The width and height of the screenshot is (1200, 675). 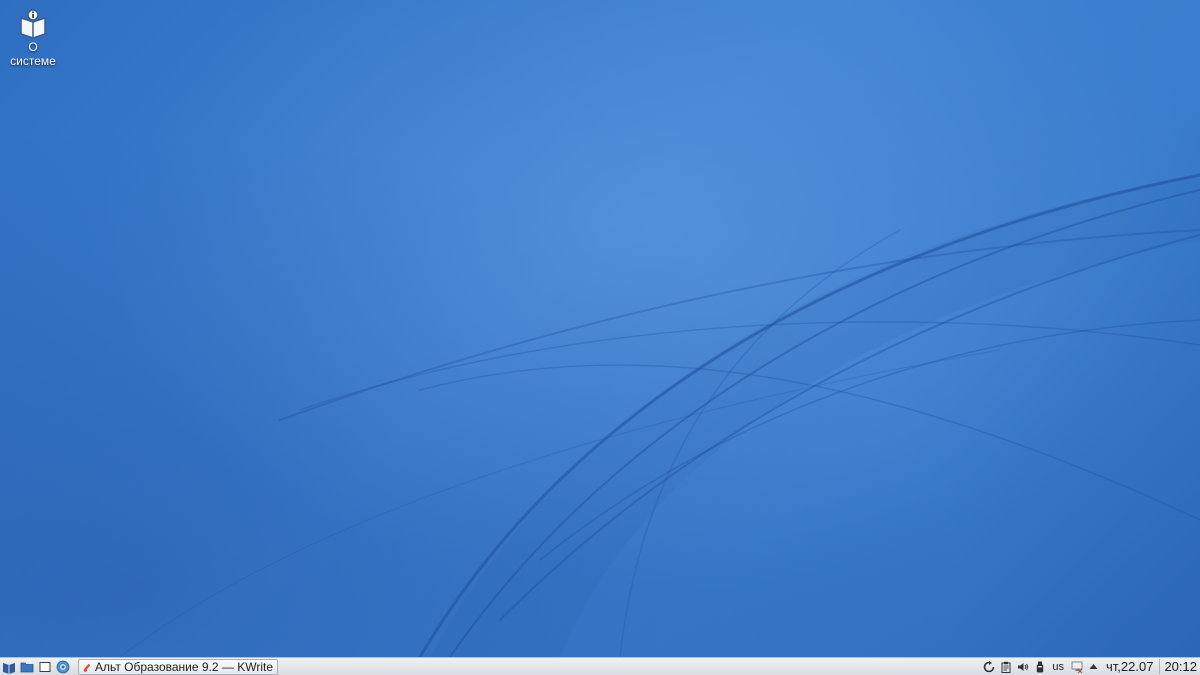 I want to click on desktop-icon-about-system: О системе, so click(x=33, y=38).